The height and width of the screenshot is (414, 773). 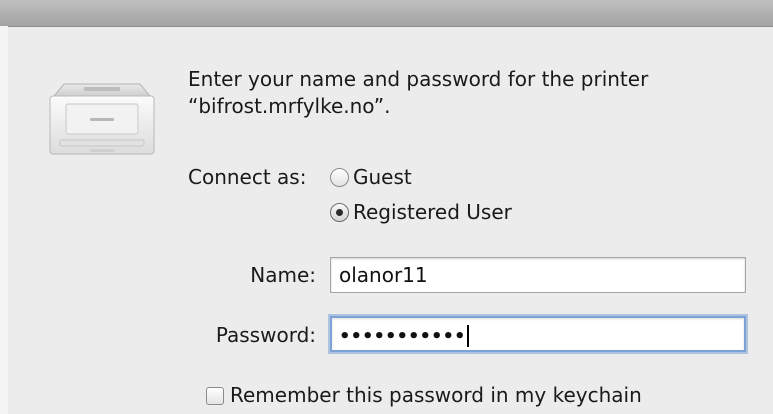 I want to click on remember-password-checkbox, so click(x=215, y=395).